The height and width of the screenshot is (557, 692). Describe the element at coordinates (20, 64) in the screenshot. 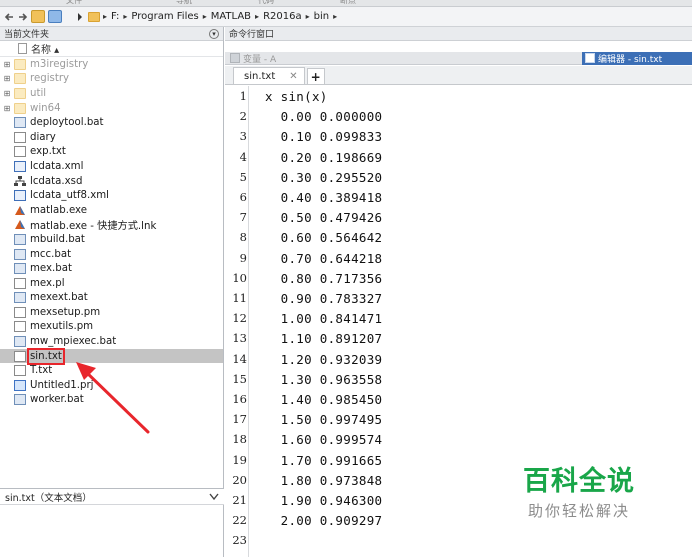

I see `folder-icon` at that location.